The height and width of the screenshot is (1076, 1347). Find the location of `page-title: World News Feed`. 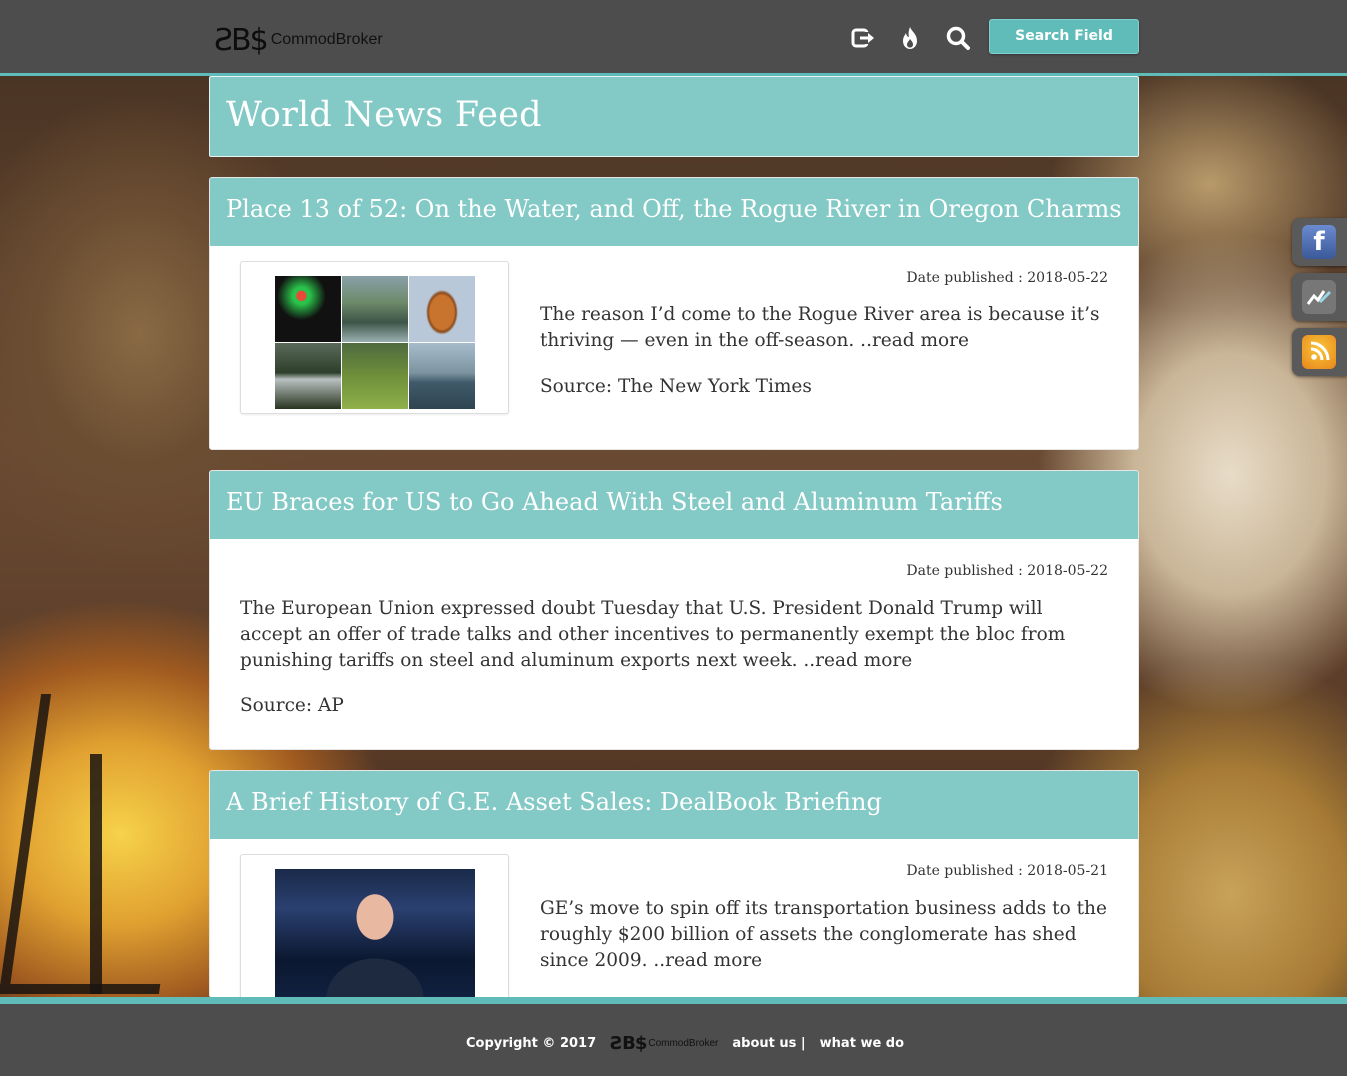

page-title: World News Feed is located at coordinates (384, 115).